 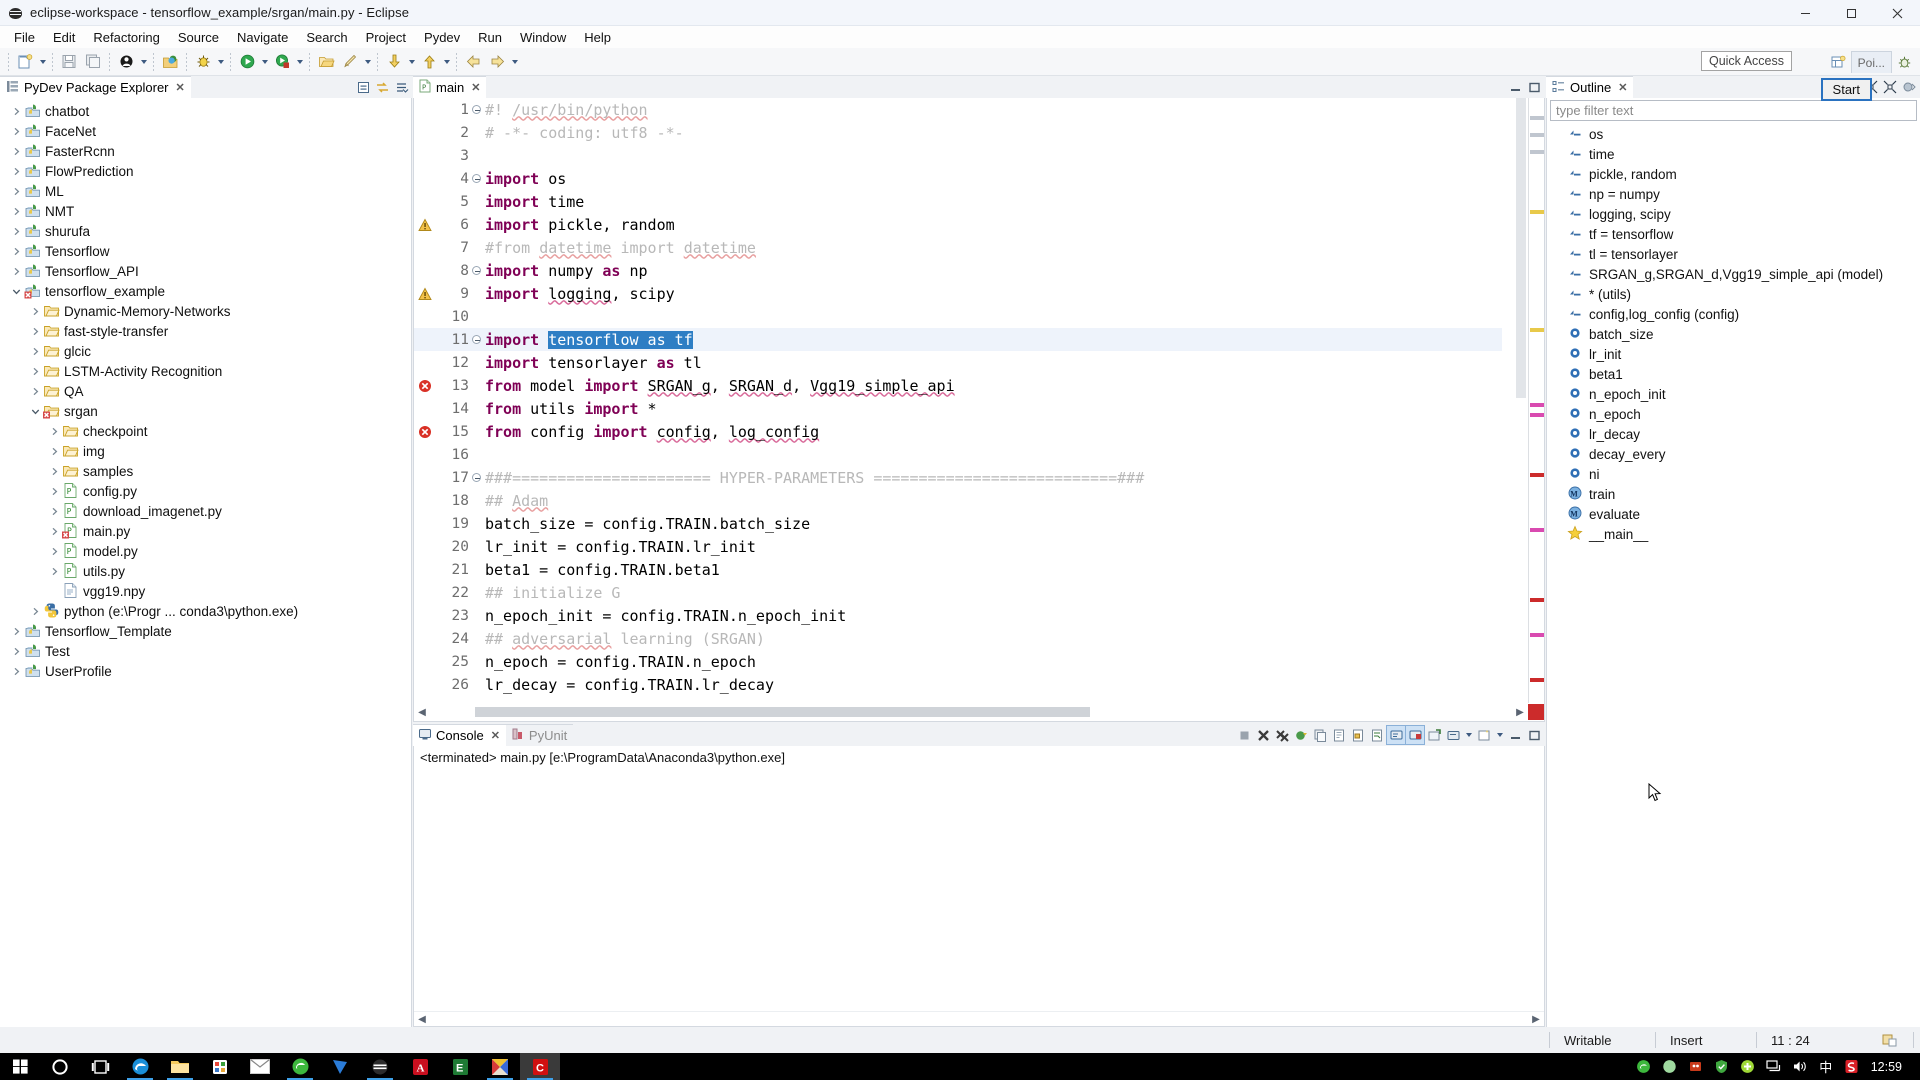 I want to click on save-all-icon, so click(x=93, y=62).